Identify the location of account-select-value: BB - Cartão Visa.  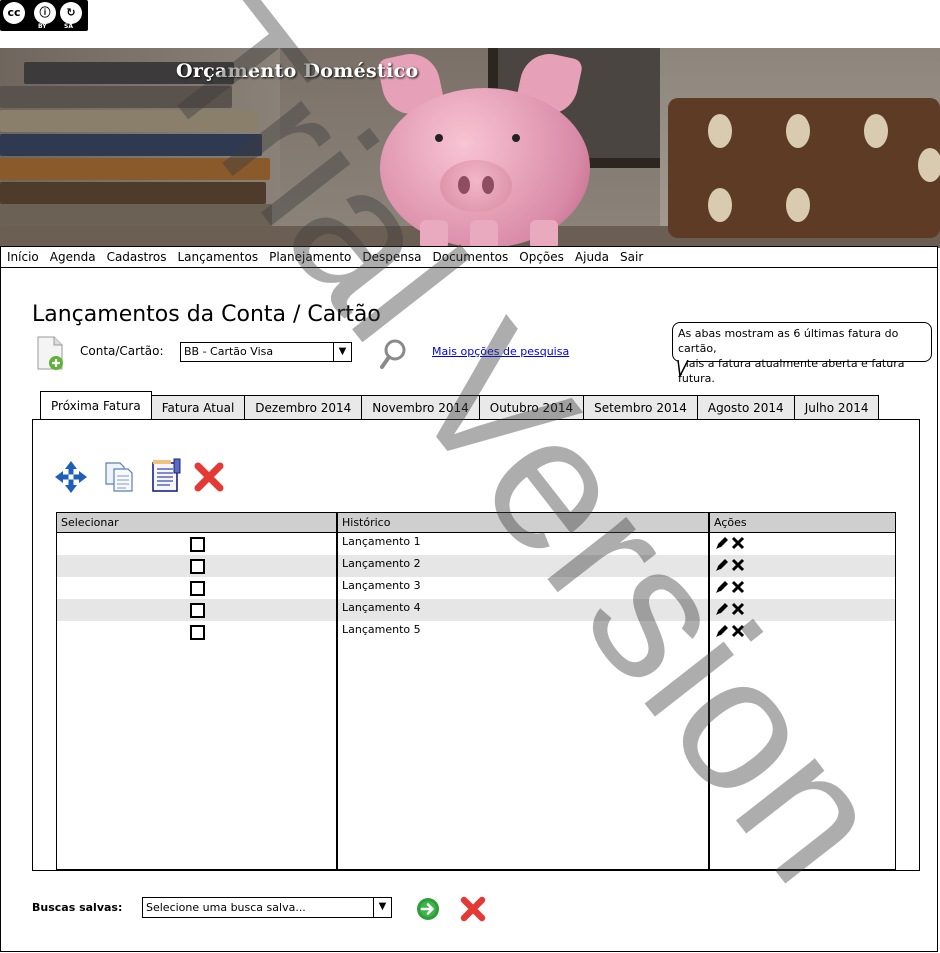
(229, 351).